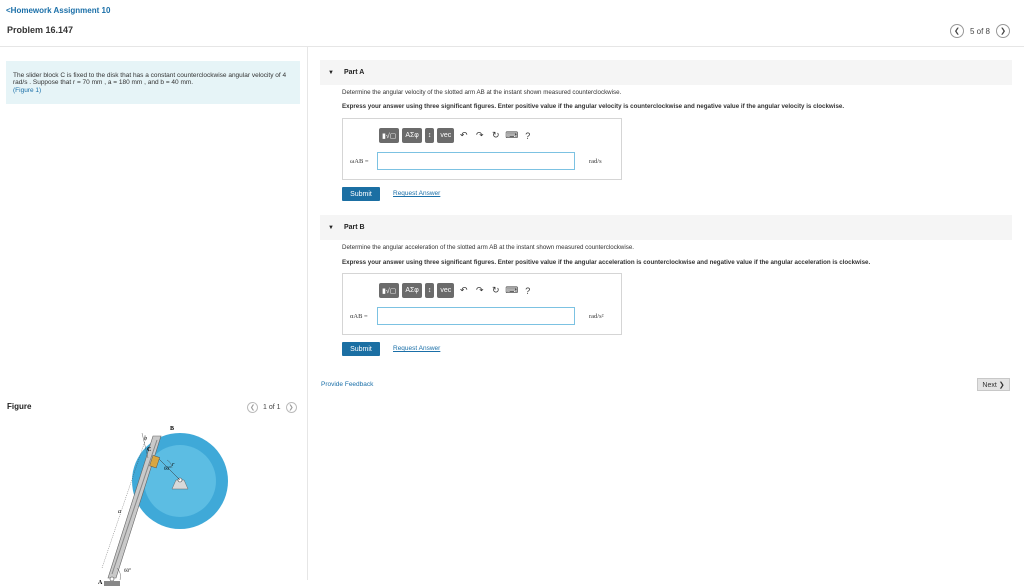 This screenshot has width=1024, height=588. I want to click on next-figure-button: ❯, so click(291, 407).